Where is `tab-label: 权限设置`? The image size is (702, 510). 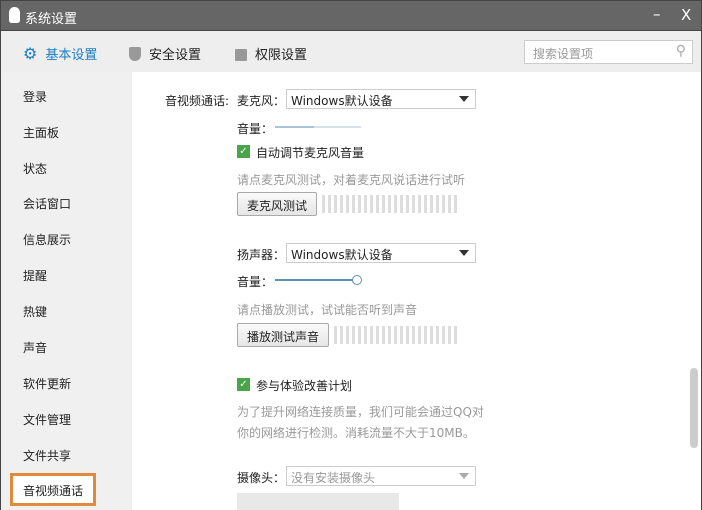 tab-label: 权限设置 is located at coordinates (281, 55).